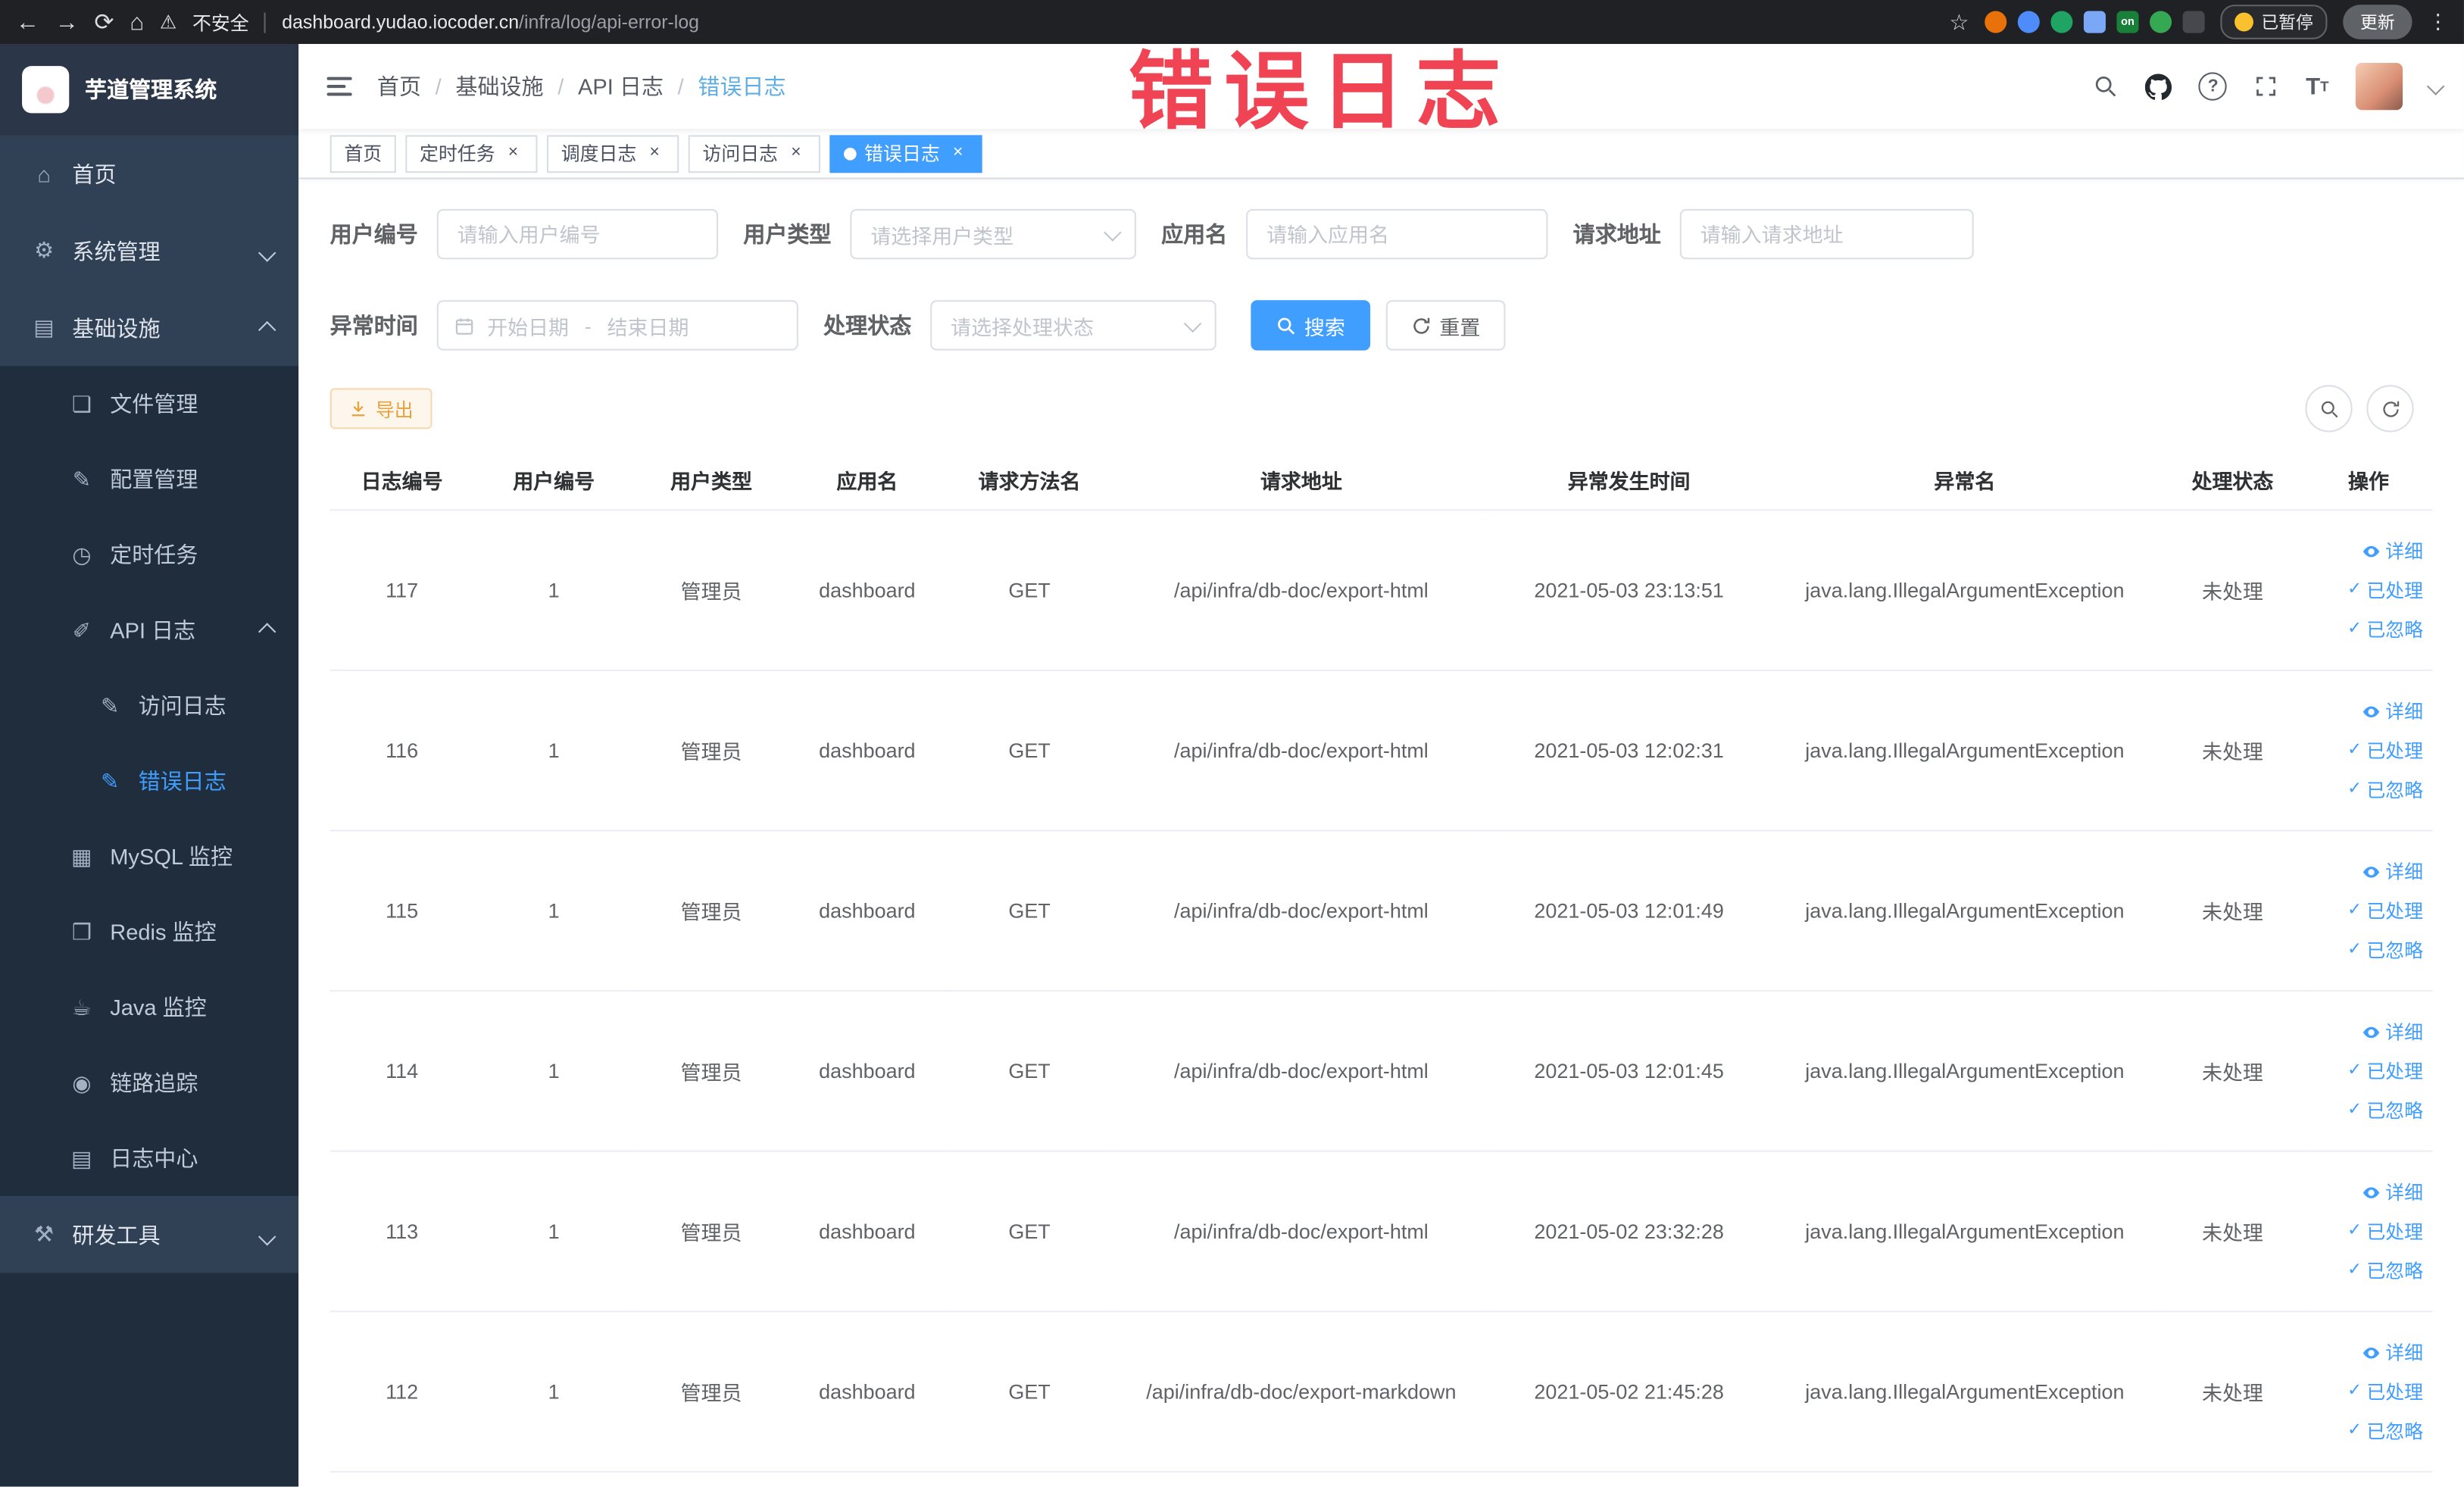 Image resolution: width=2464 pixels, height=1487 pixels. Describe the element at coordinates (2438, 21) in the screenshot. I see `browser-menu-icon: ⋮` at that location.